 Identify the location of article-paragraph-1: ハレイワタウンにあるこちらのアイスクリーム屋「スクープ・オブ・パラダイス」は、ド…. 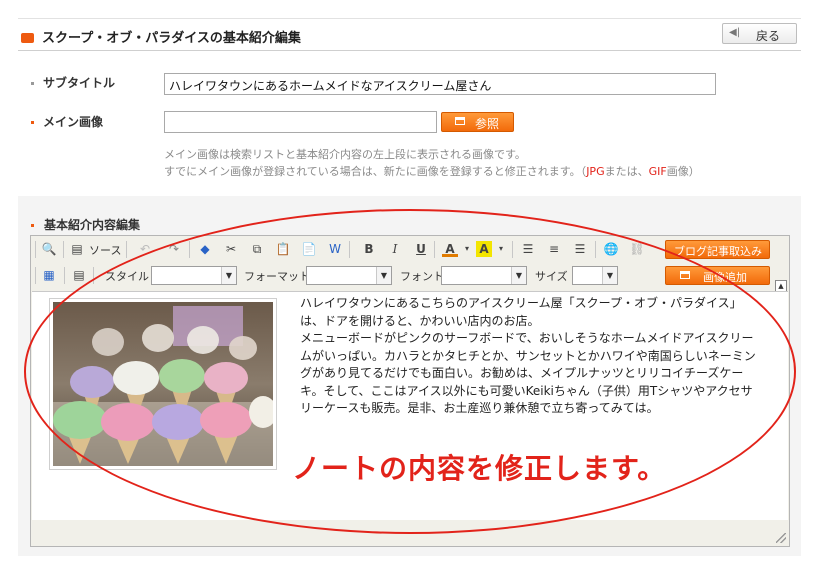
(521, 312).